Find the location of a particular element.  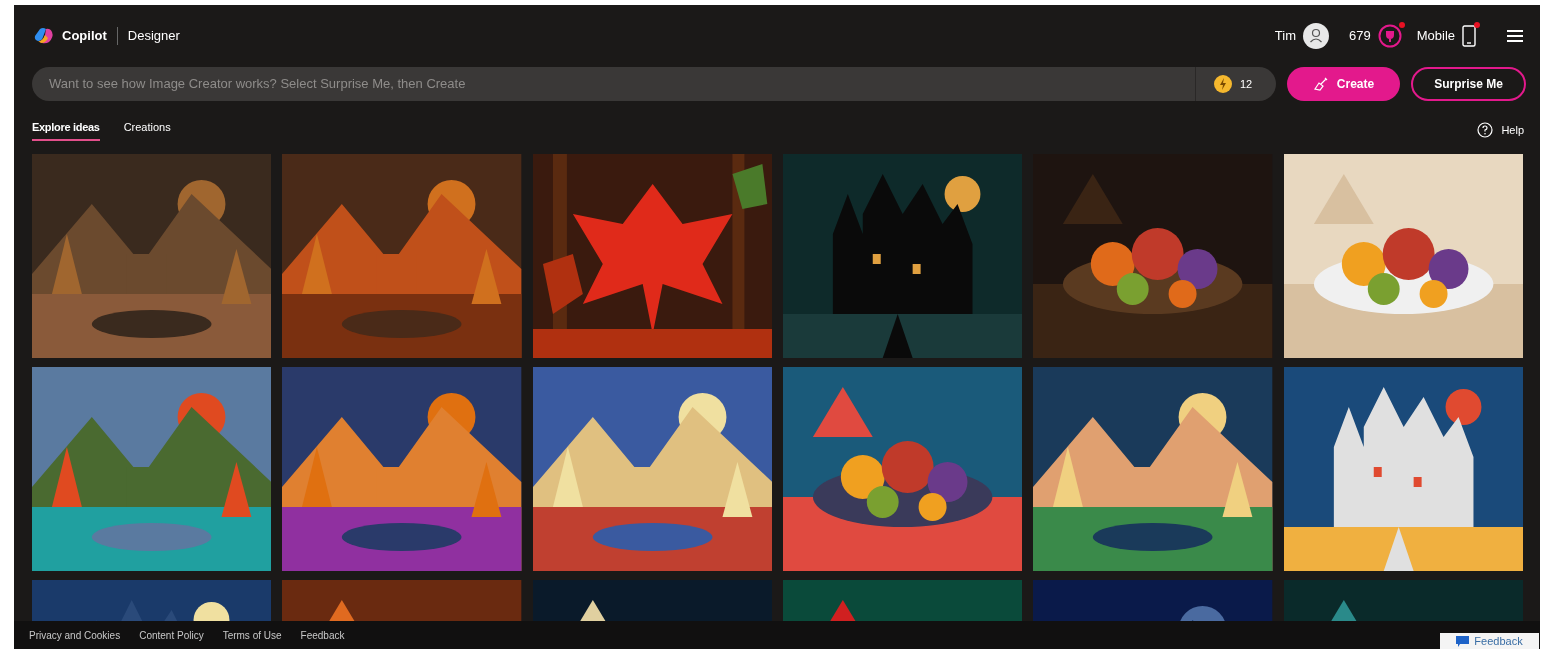

points-count: 679 is located at coordinates (1360, 36).